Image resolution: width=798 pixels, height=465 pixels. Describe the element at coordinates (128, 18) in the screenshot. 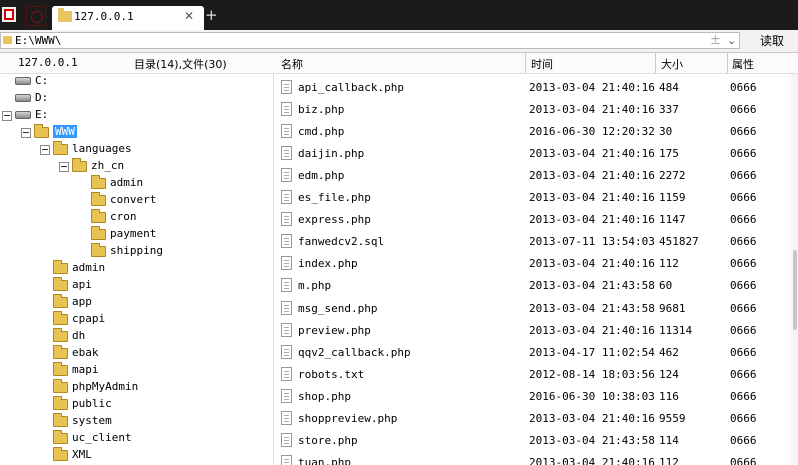

I see `tab-127-0-0-1: 127.0.0.1 ✕` at that location.